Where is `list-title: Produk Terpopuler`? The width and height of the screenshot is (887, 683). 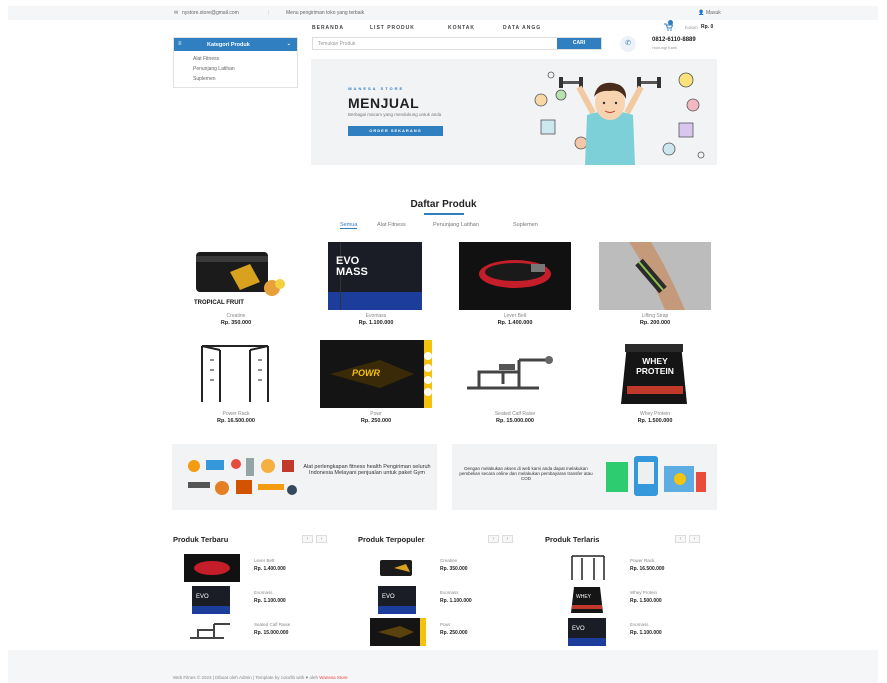 list-title: Produk Terpopuler is located at coordinates (391, 539).